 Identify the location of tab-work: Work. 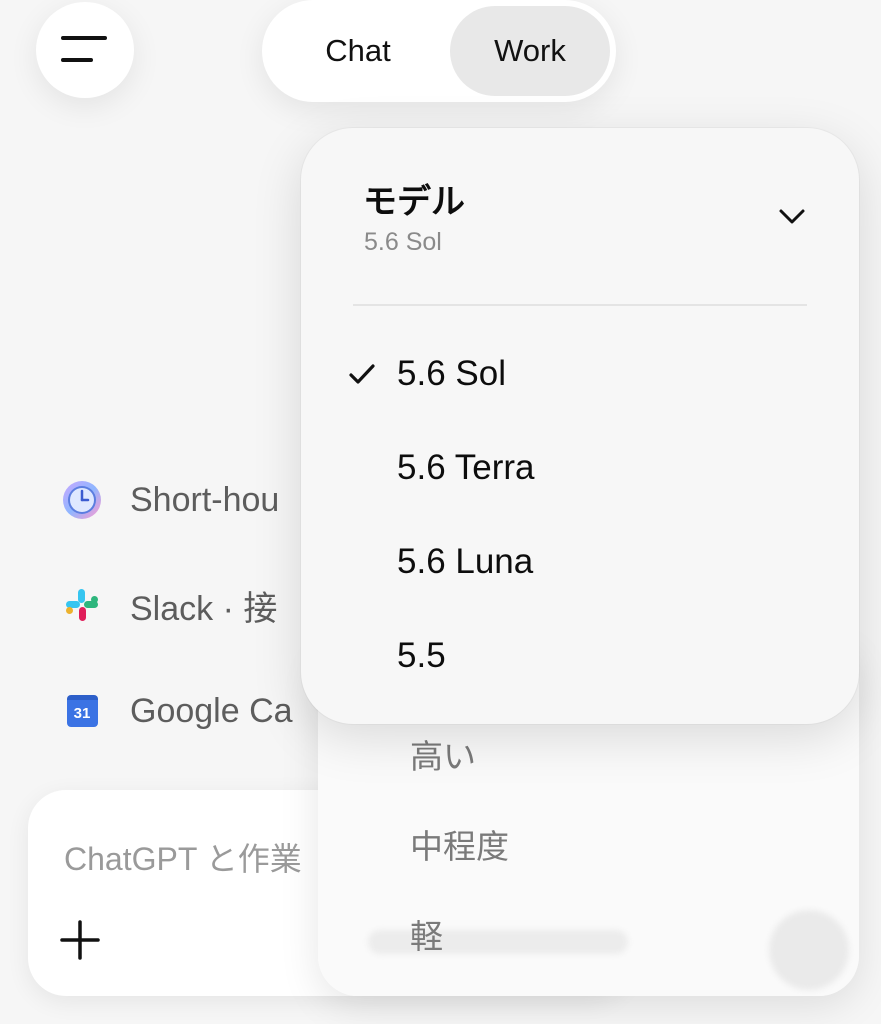
(530, 51).